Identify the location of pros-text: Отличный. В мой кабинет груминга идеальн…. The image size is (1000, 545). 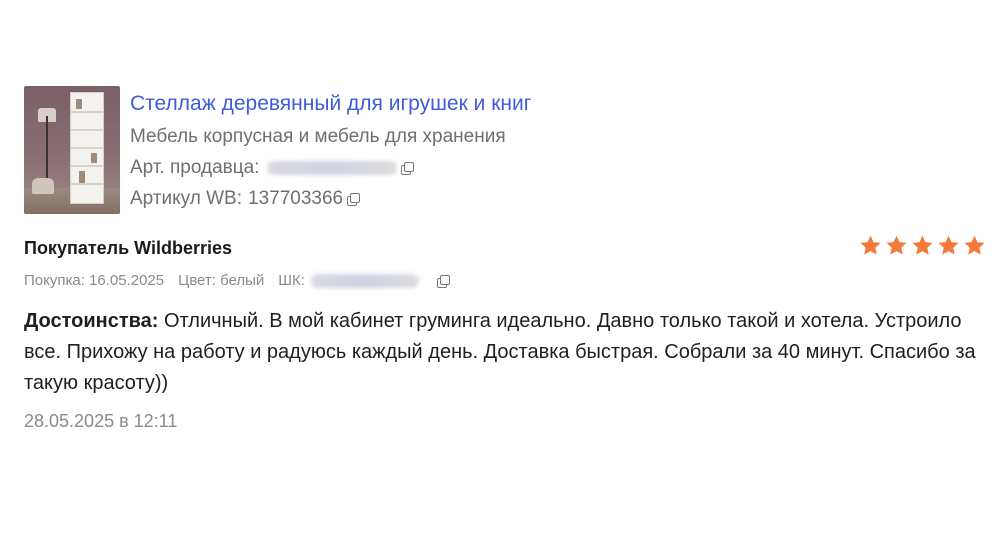
(500, 352).